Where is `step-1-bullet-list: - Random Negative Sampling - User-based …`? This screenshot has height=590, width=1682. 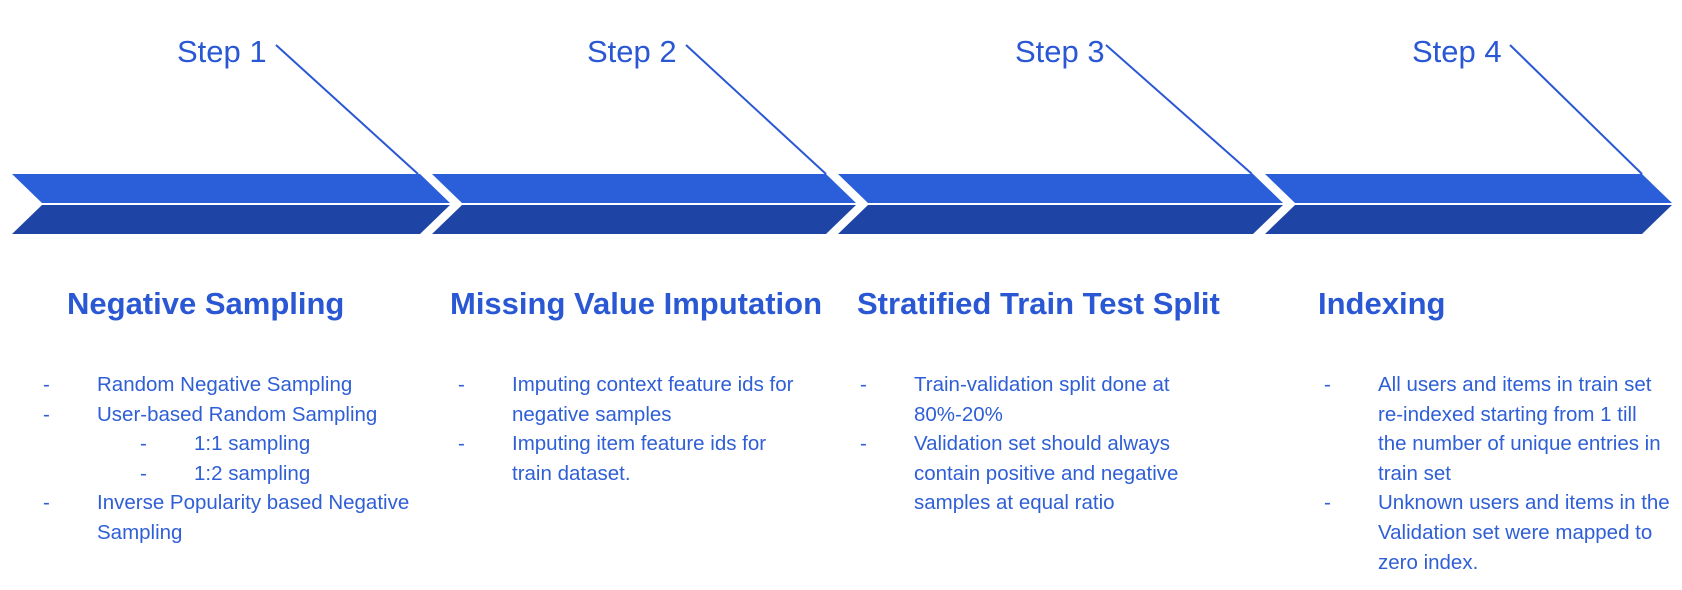
step-1-bullet-list: - Random Negative Sampling - User-based … is located at coordinates (238, 459).